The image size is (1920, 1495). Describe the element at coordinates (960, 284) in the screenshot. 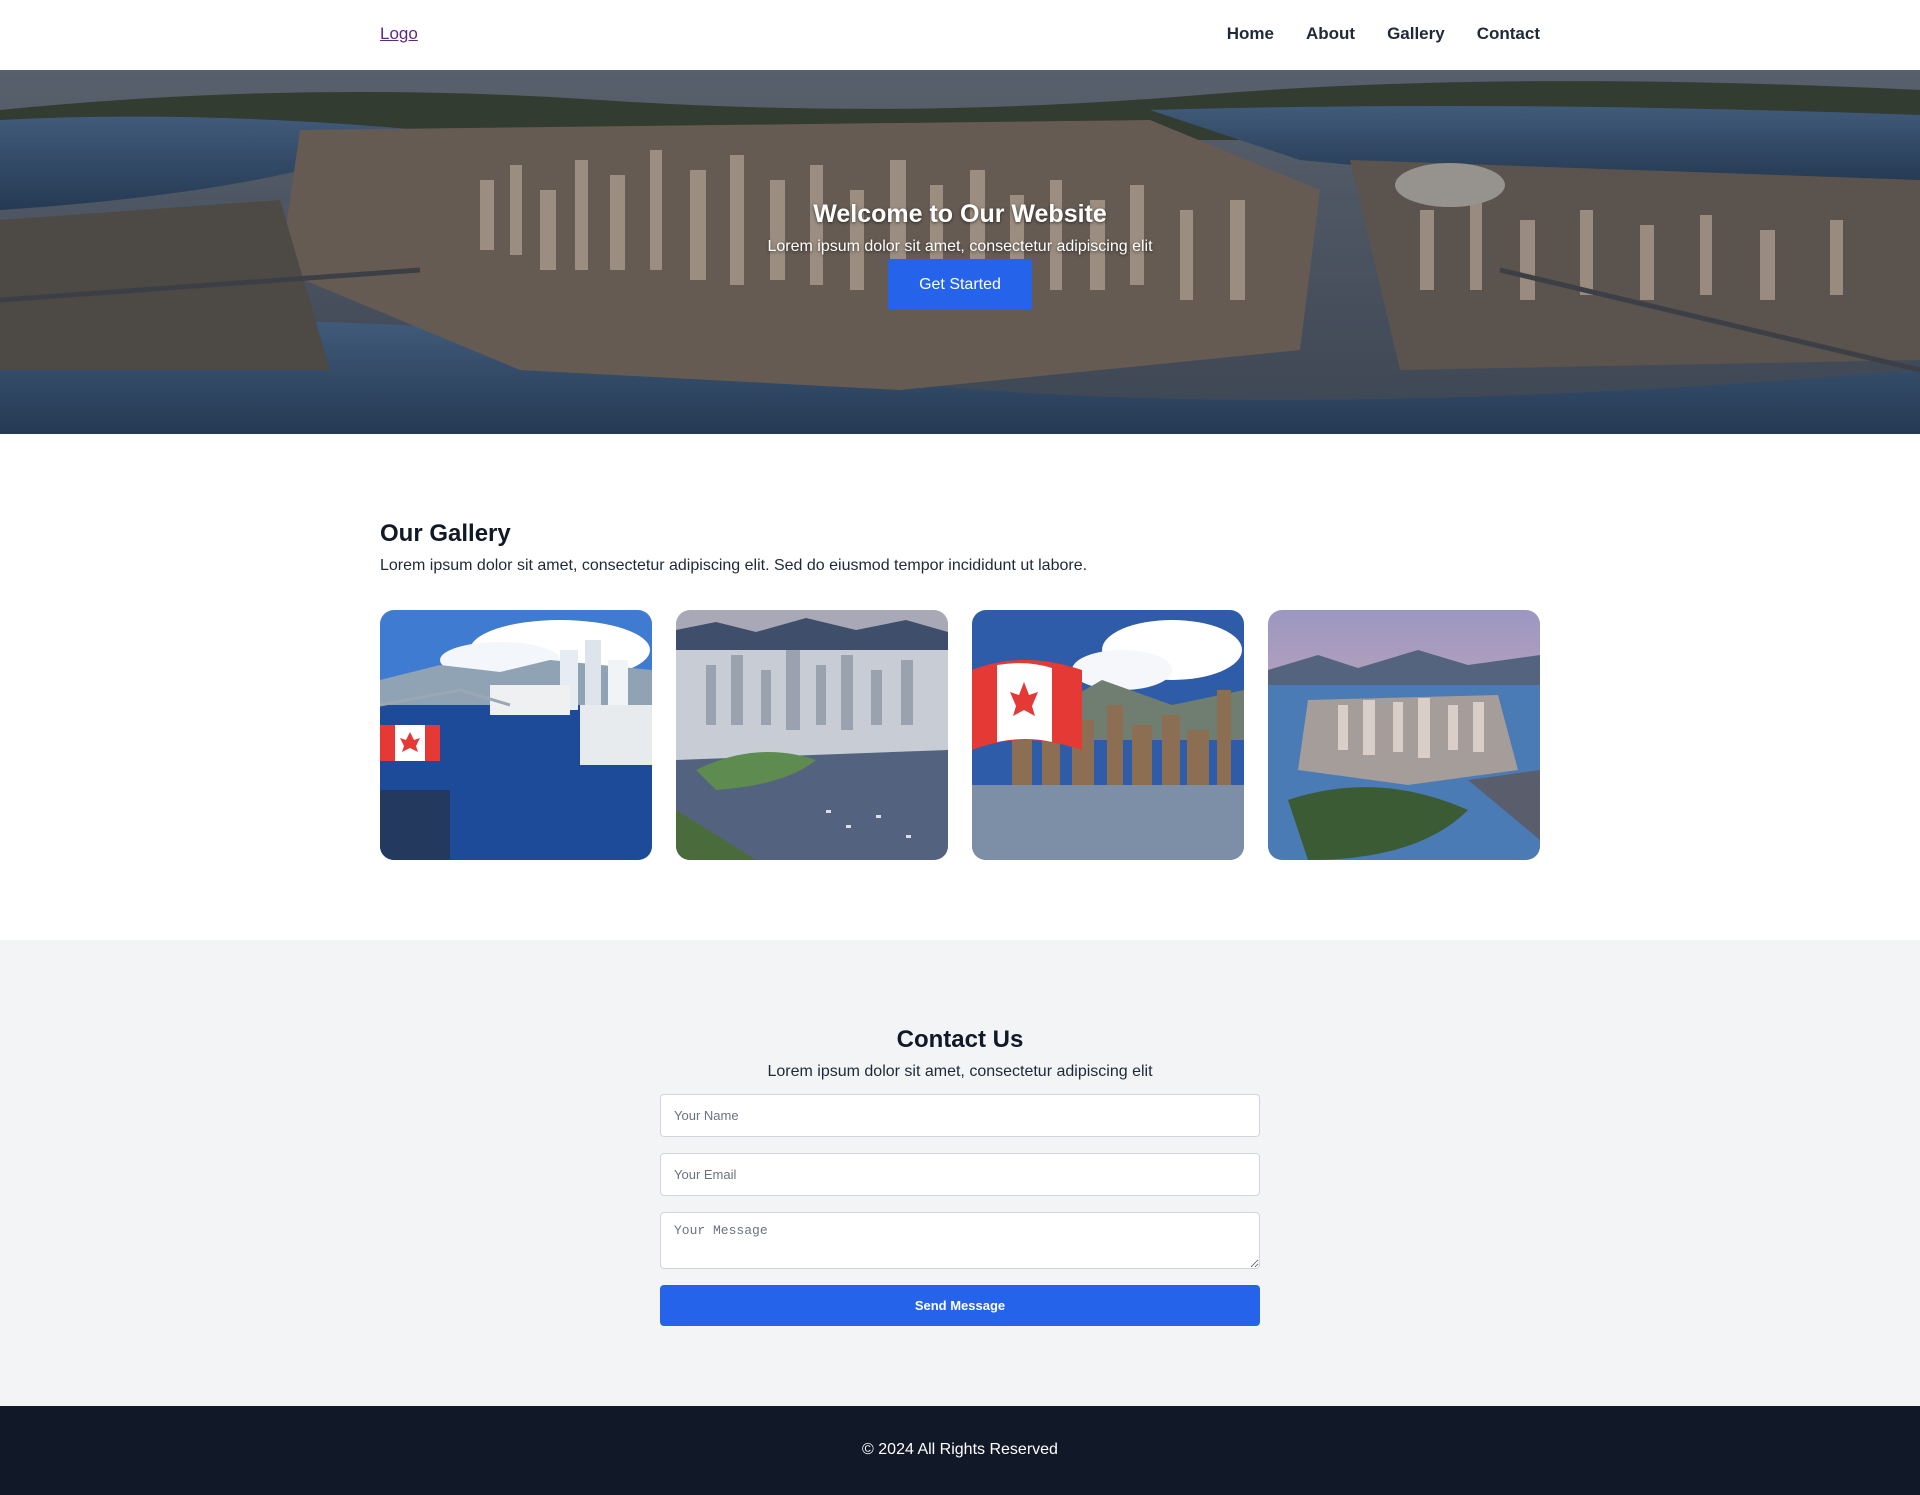

I see `get-started-button: Get Started` at that location.